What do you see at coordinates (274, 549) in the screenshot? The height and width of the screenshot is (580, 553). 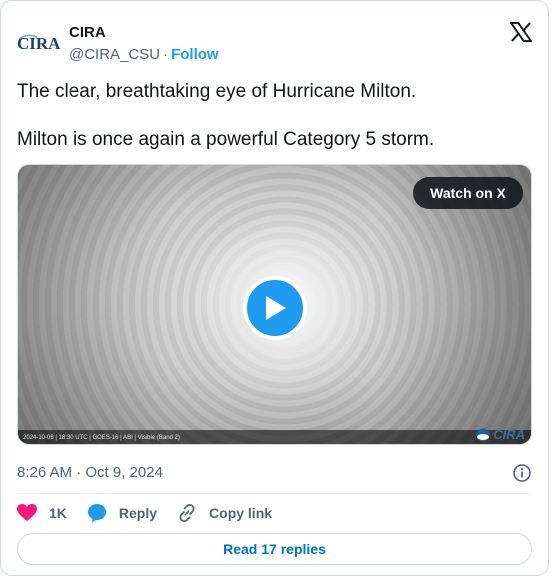 I see `read-replies-button: Read 17 replies` at bounding box center [274, 549].